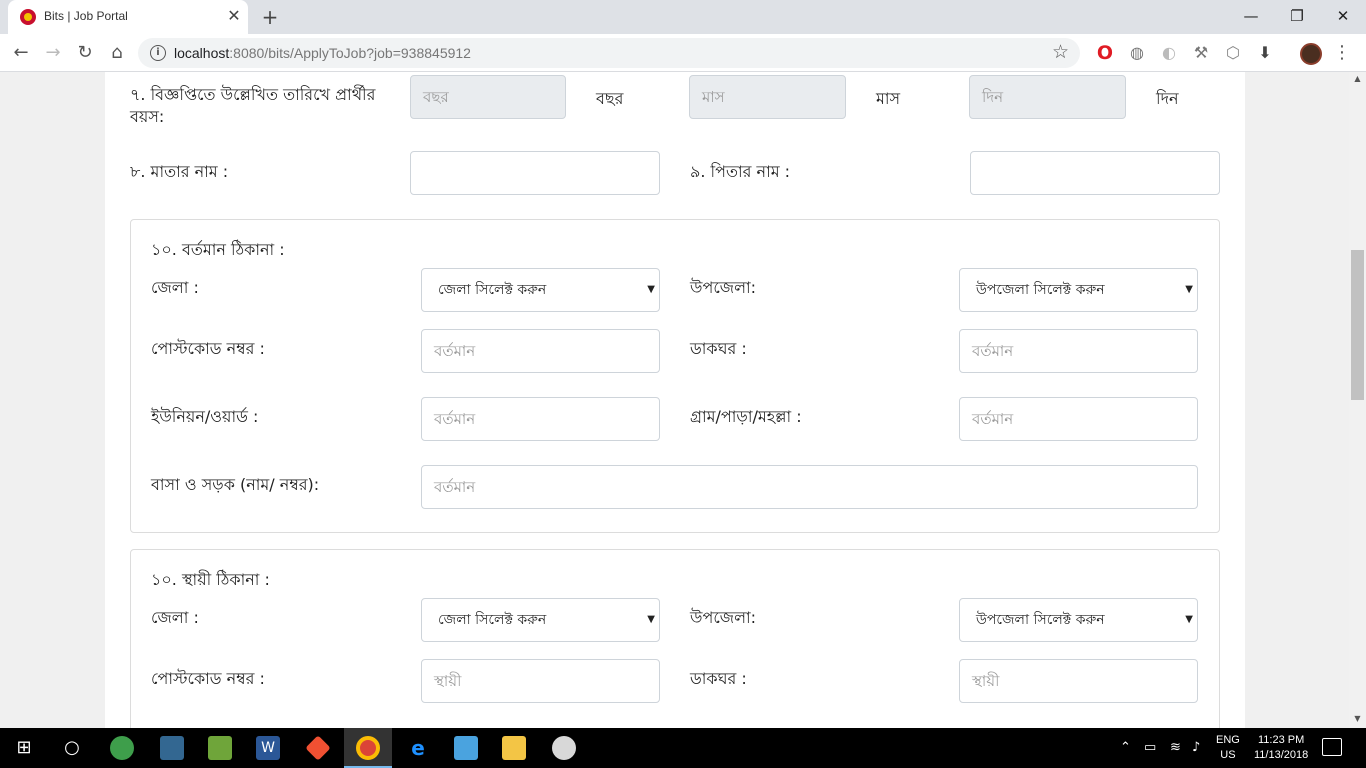 The width and height of the screenshot is (1366, 768). What do you see at coordinates (683, 17) in the screenshot?
I see `browser-titlebar: Bits | Job Portal ✕ + — ❐ ✕` at bounding box center [683, 17].